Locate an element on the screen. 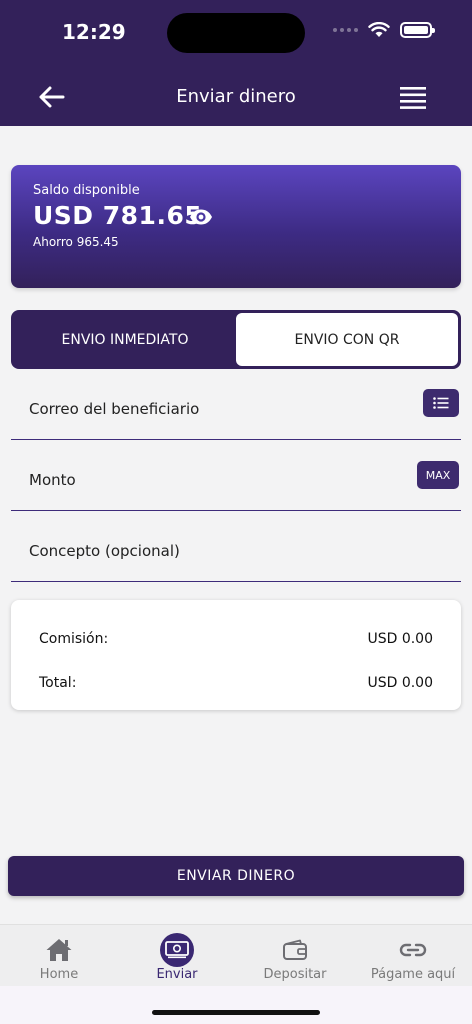  beneficiary-email-field: Correo del beneficiario is located at coordinates (236, 405).